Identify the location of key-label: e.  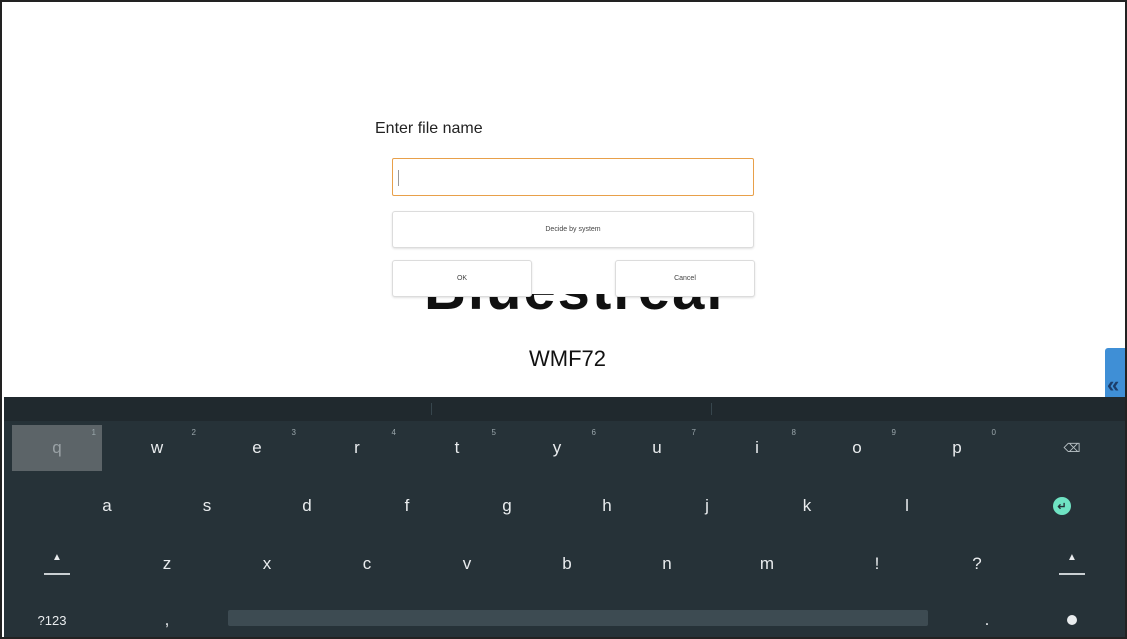
(257, 447).